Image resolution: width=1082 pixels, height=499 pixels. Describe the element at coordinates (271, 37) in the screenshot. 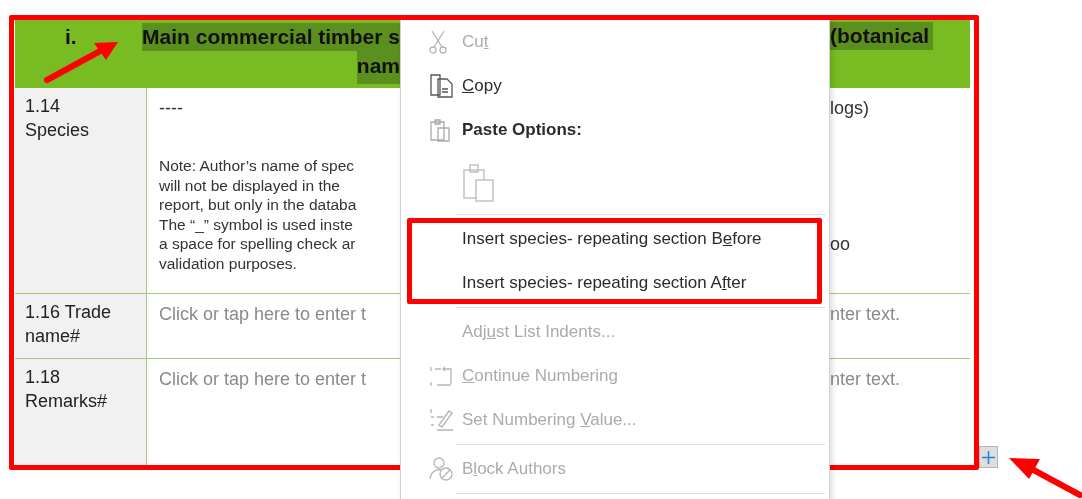

I see `section-title: Main commercial timber s` at that location.